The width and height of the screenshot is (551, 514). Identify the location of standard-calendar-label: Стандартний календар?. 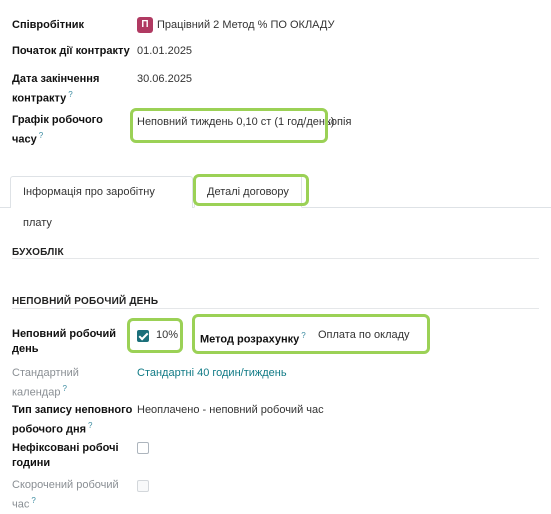
(45, 383).